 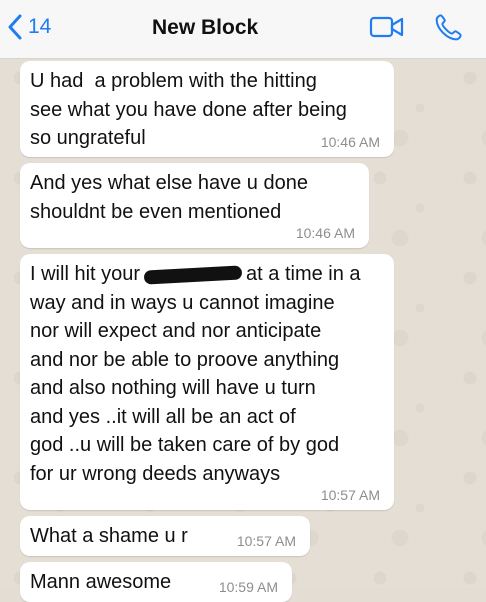 I want to click on message-time: 10:59 AM, so click(x=248, y=587).